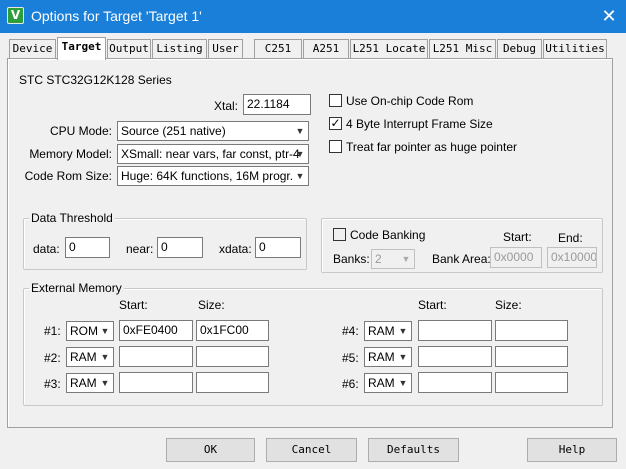  Describe the element at coordinates (210, 154) in the screenshot. I see `memory-model-value: XSmall: near vars, far const, ptr-4` at that location.